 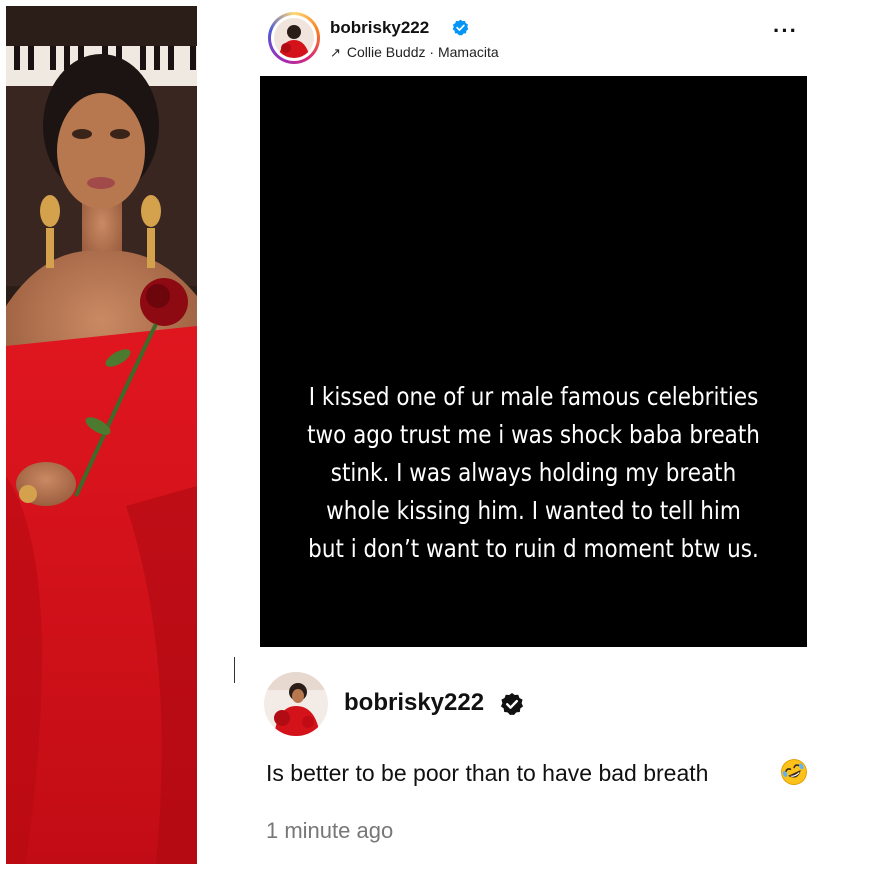 I want to click on rolling-laughing-emoji-icon, so click(x=794, y=772).